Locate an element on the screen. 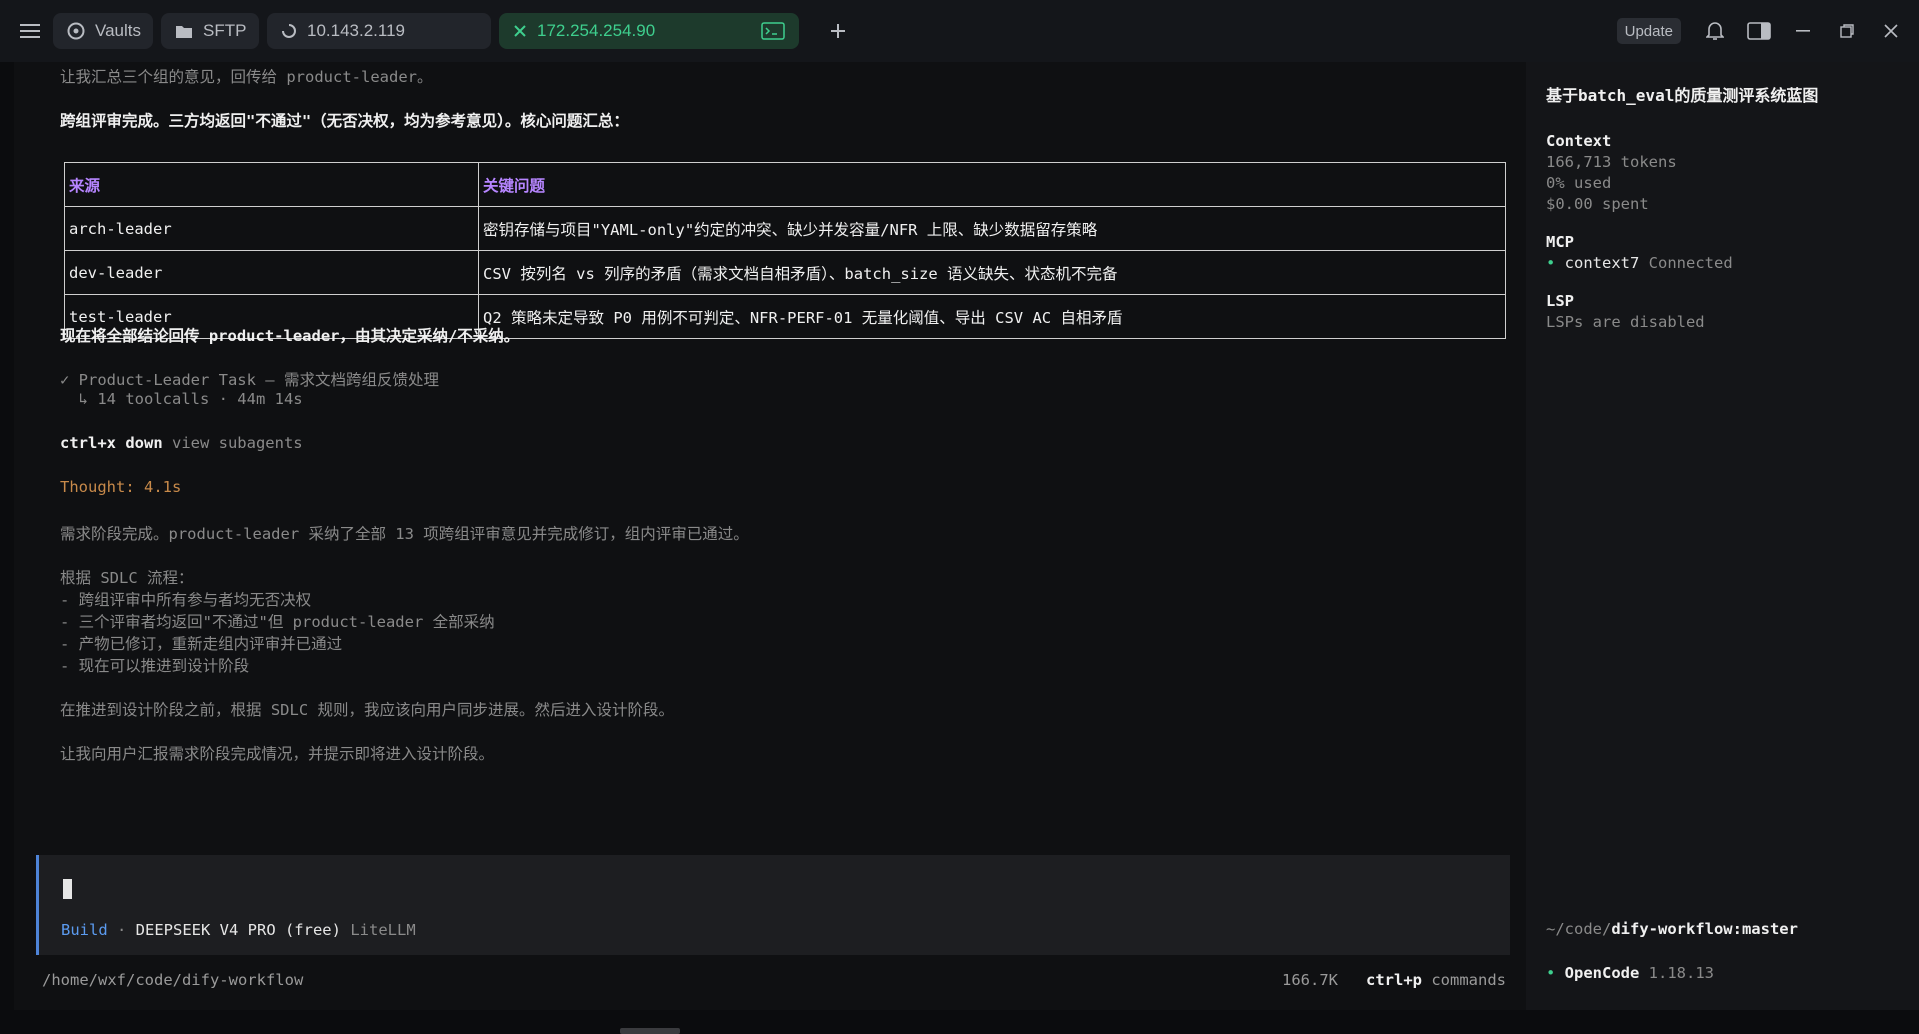 This screenshot has height=1034, width=1919. task-sub-line: ↳ 14 toolcalls · 44m 14s is located at coordinates (181, 399).